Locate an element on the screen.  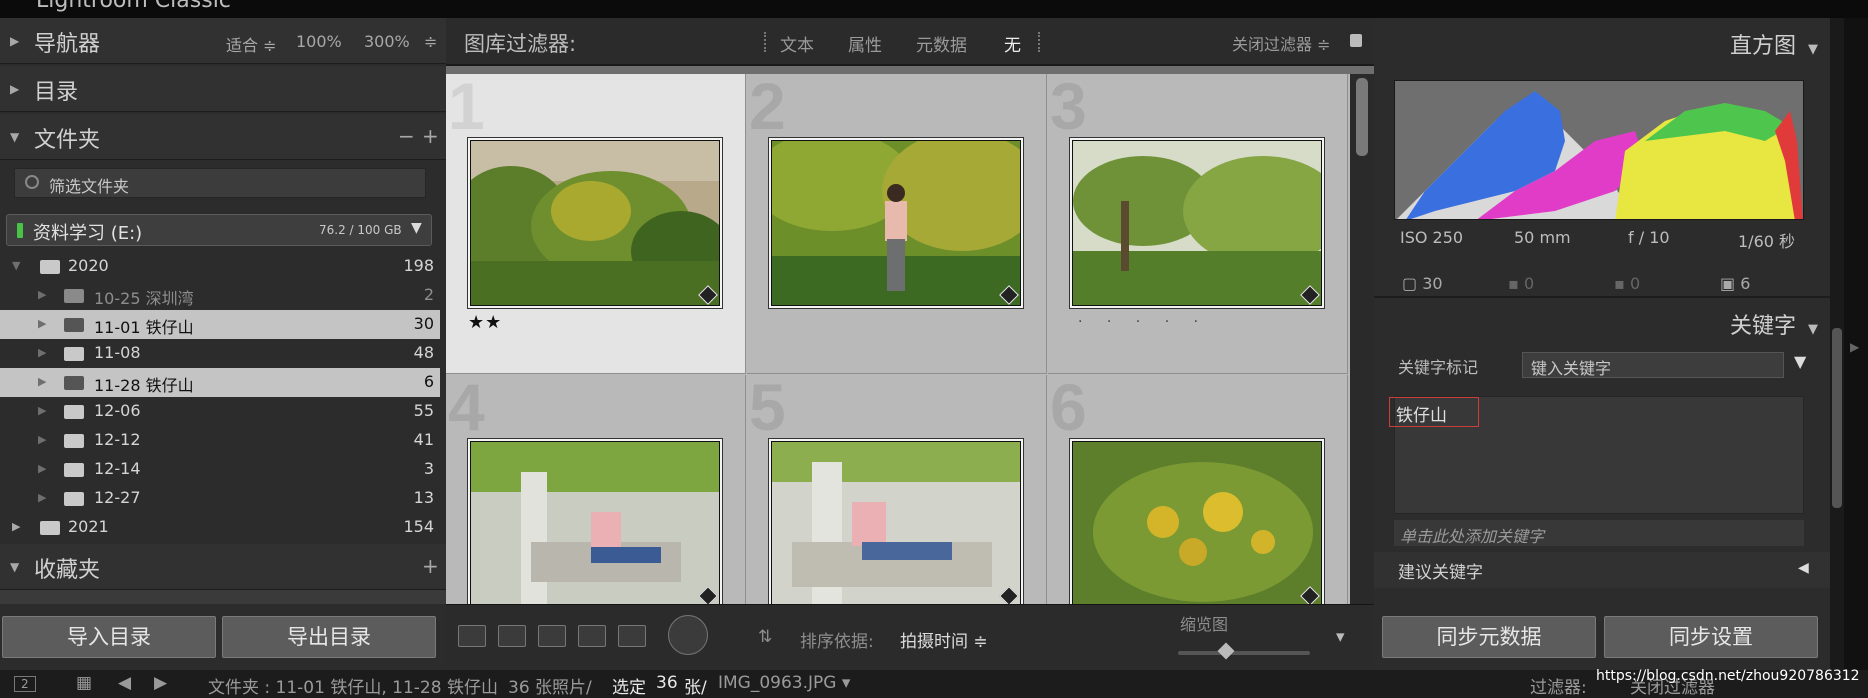
export-catalog-button: 导出目录 is located at coordinates (329, 637).